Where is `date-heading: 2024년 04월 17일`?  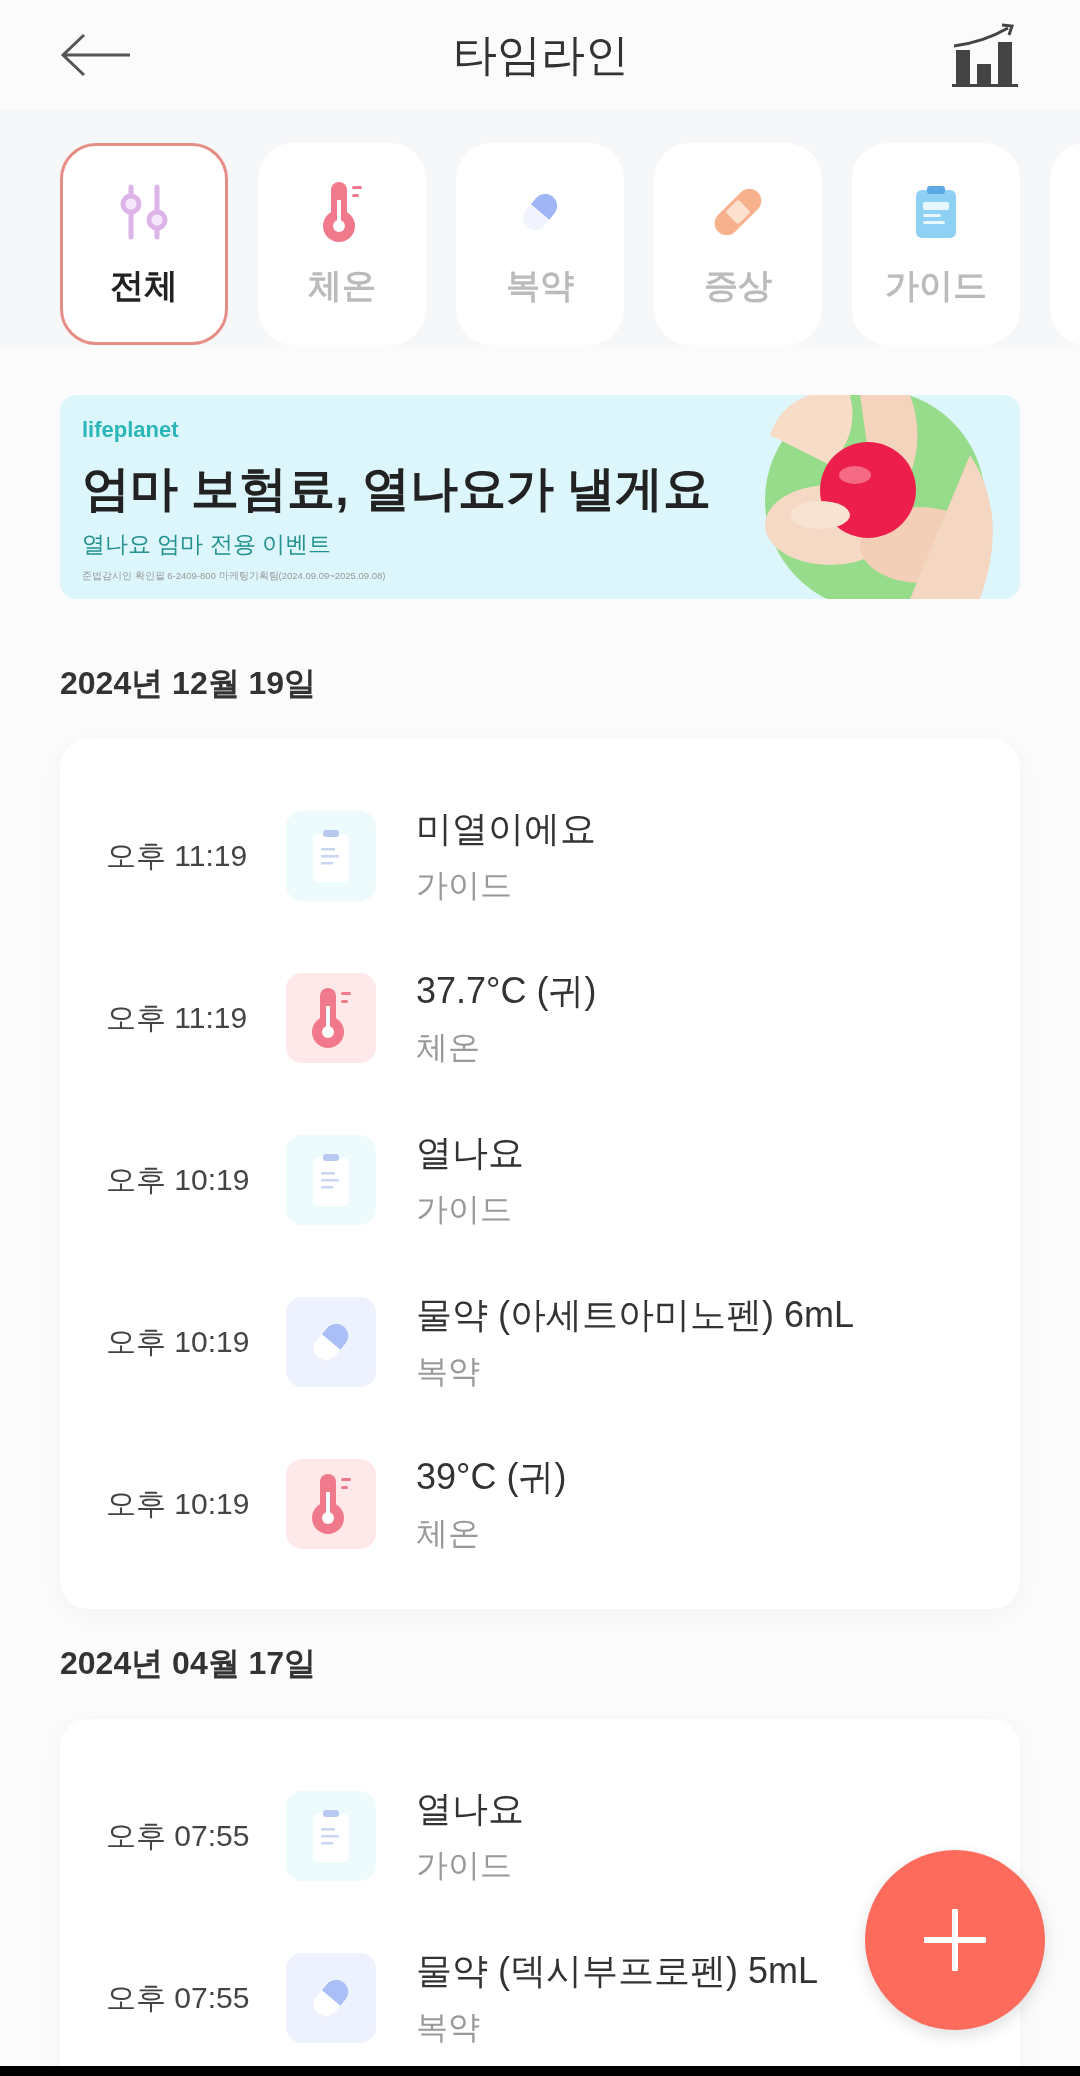 date-heading: 2024년 04월 17일 is located at coordinates (189, 1663).